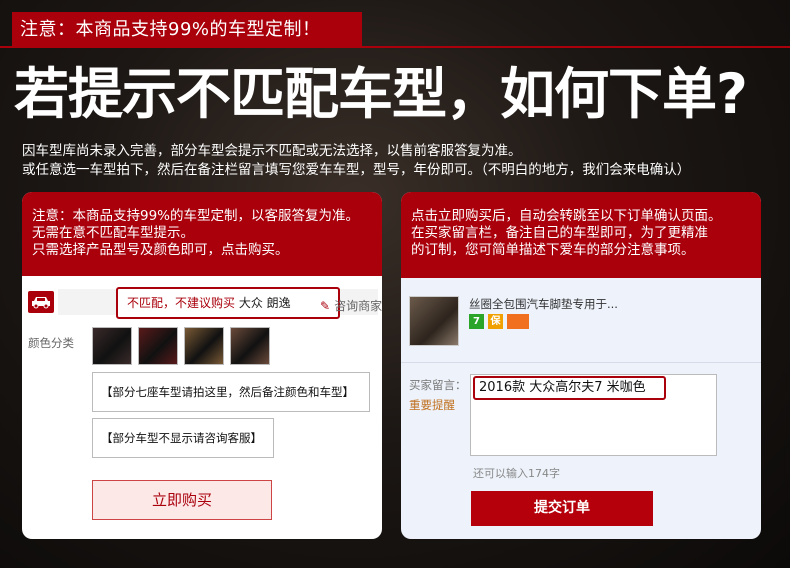  What do you see at coordinates (358, 306) in the screenshot?
I see `consult-label: 咨询商家` at bounding box center [358, 306].